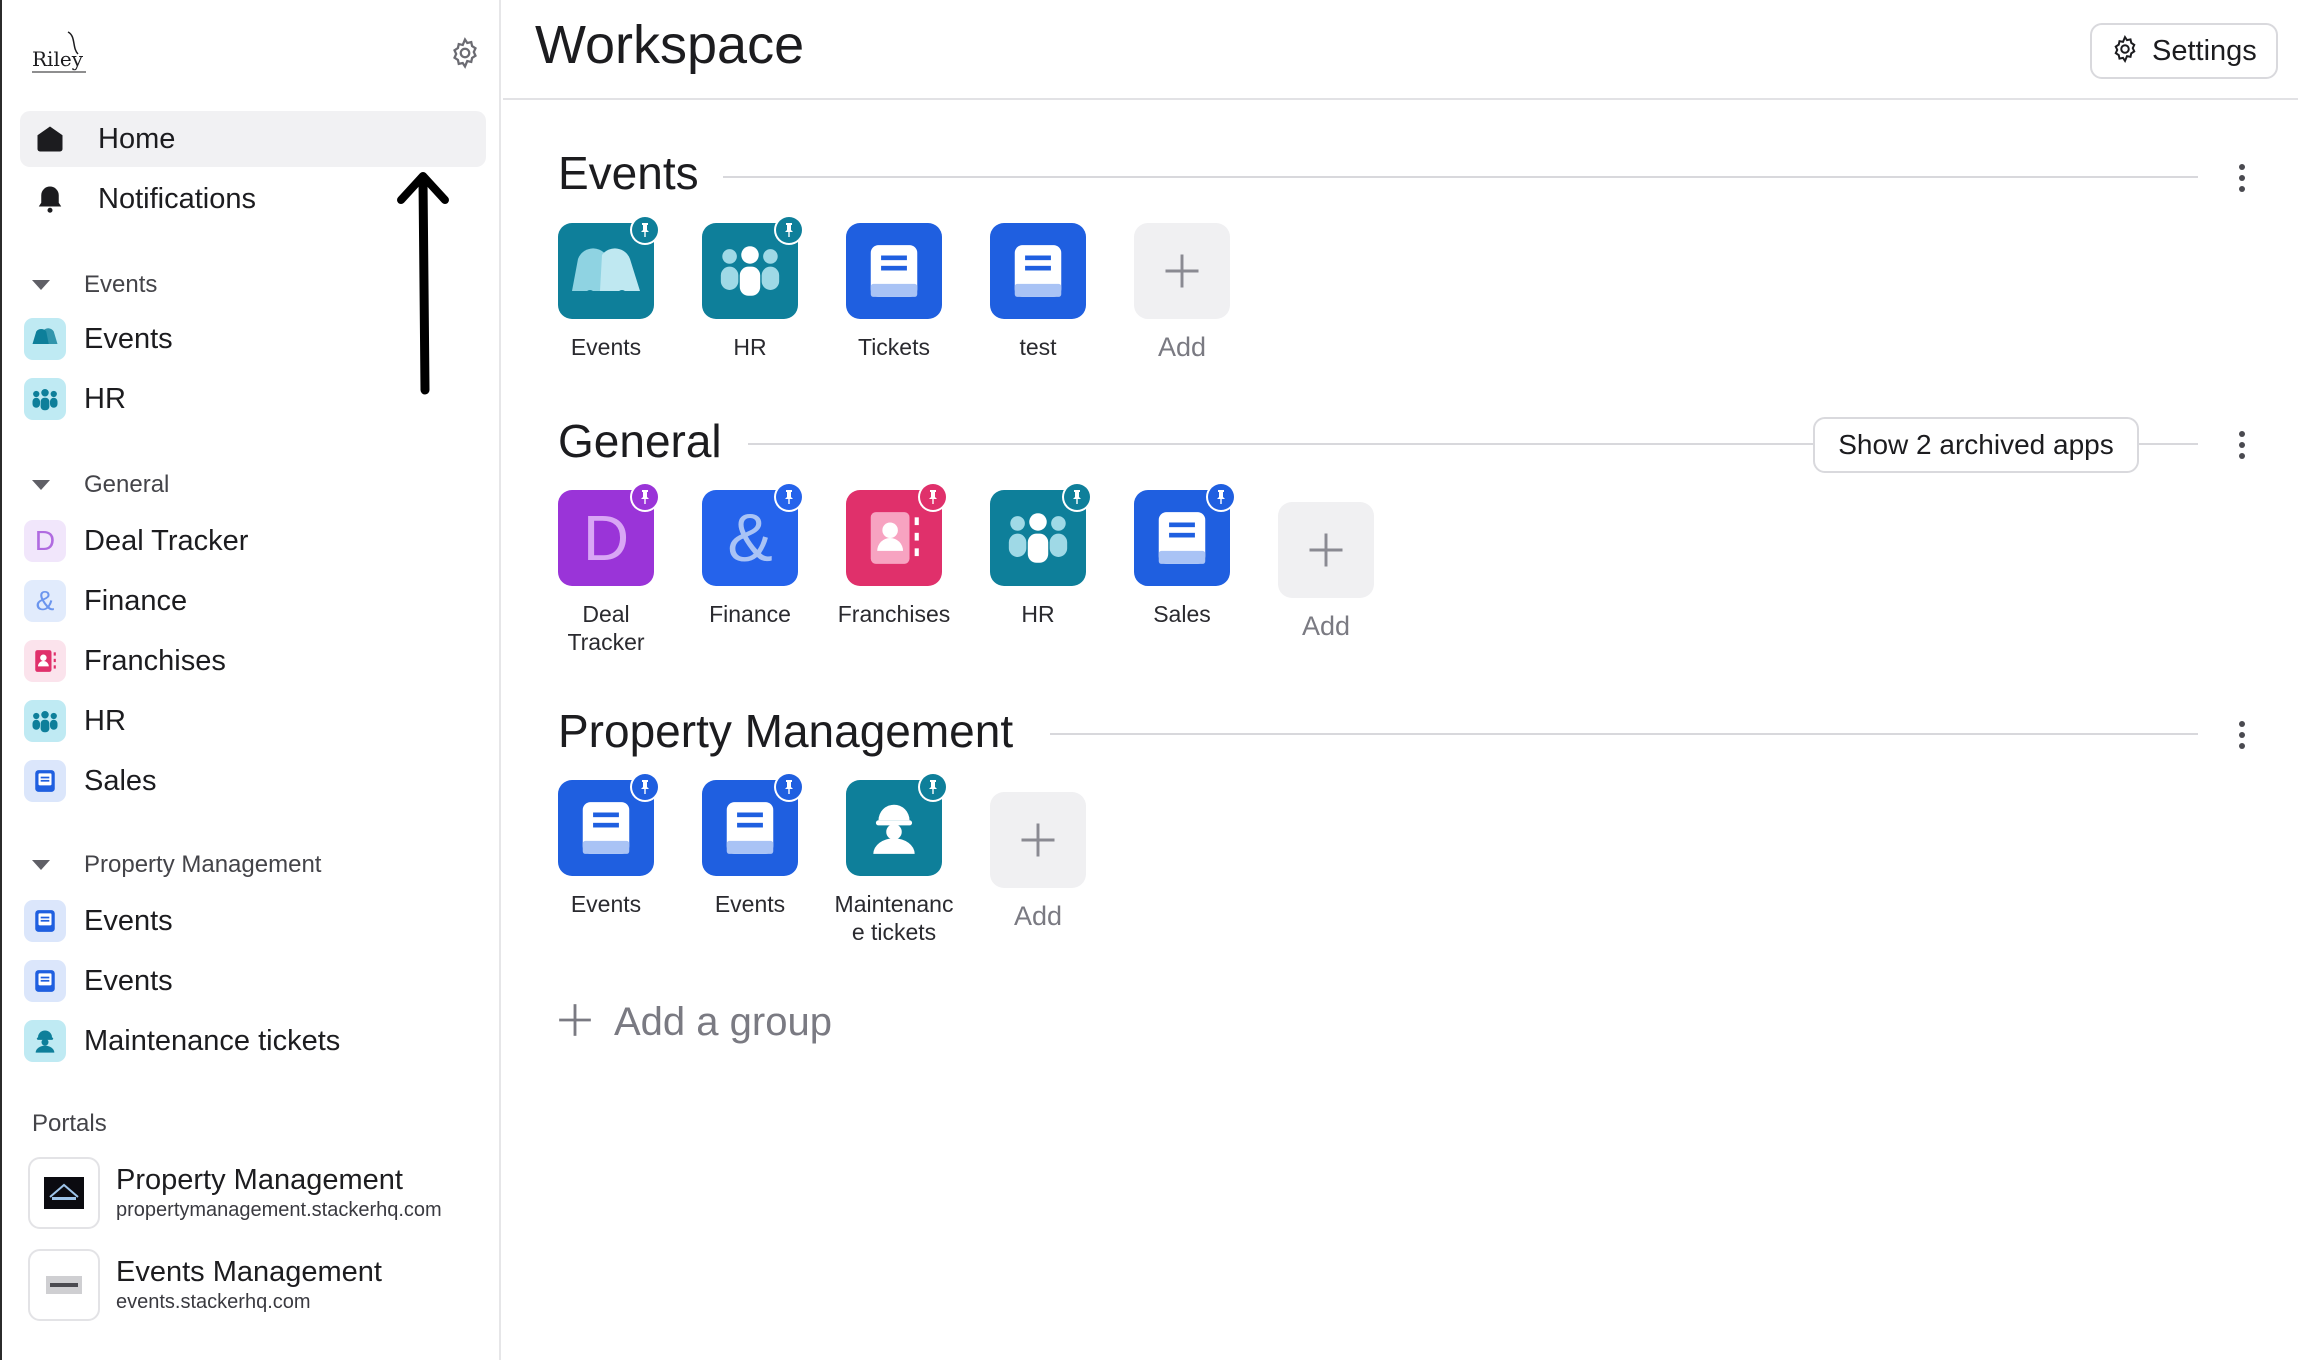 The height and width of the screenshot is (1360, 2298). Describe the element at coordinates (259, 1180) in the screenshot. I see `portal-name: Property Management` at that location.